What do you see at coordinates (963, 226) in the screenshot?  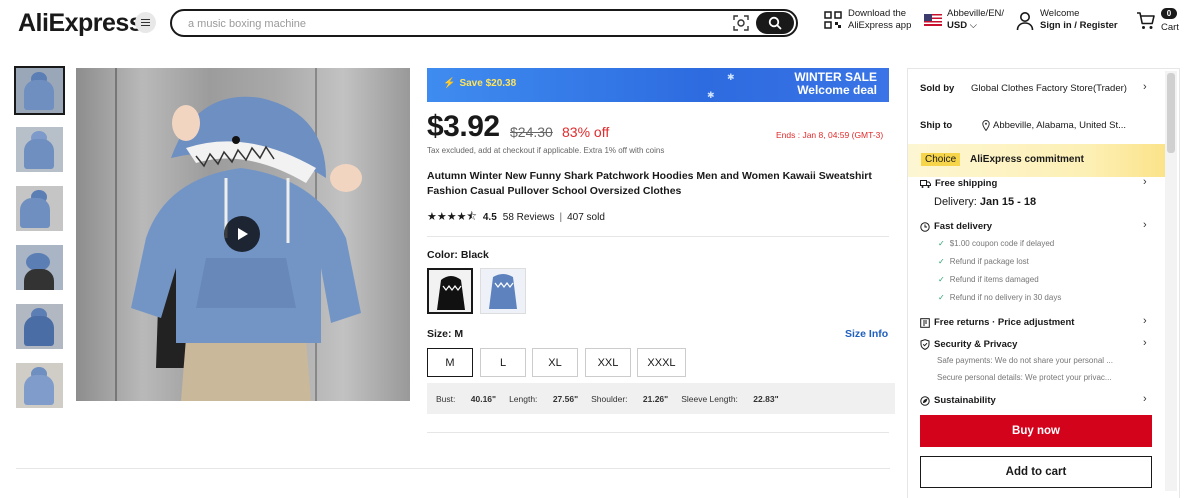 I see `fast-delivery-title: Fast delivery` at bounding box center [963, 226].